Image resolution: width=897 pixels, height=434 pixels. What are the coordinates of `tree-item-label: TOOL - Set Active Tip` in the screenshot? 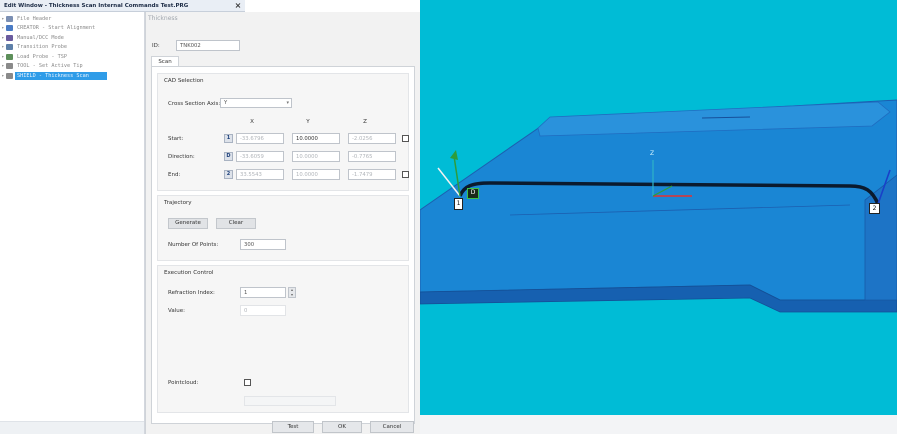 It's located at (50, 66).